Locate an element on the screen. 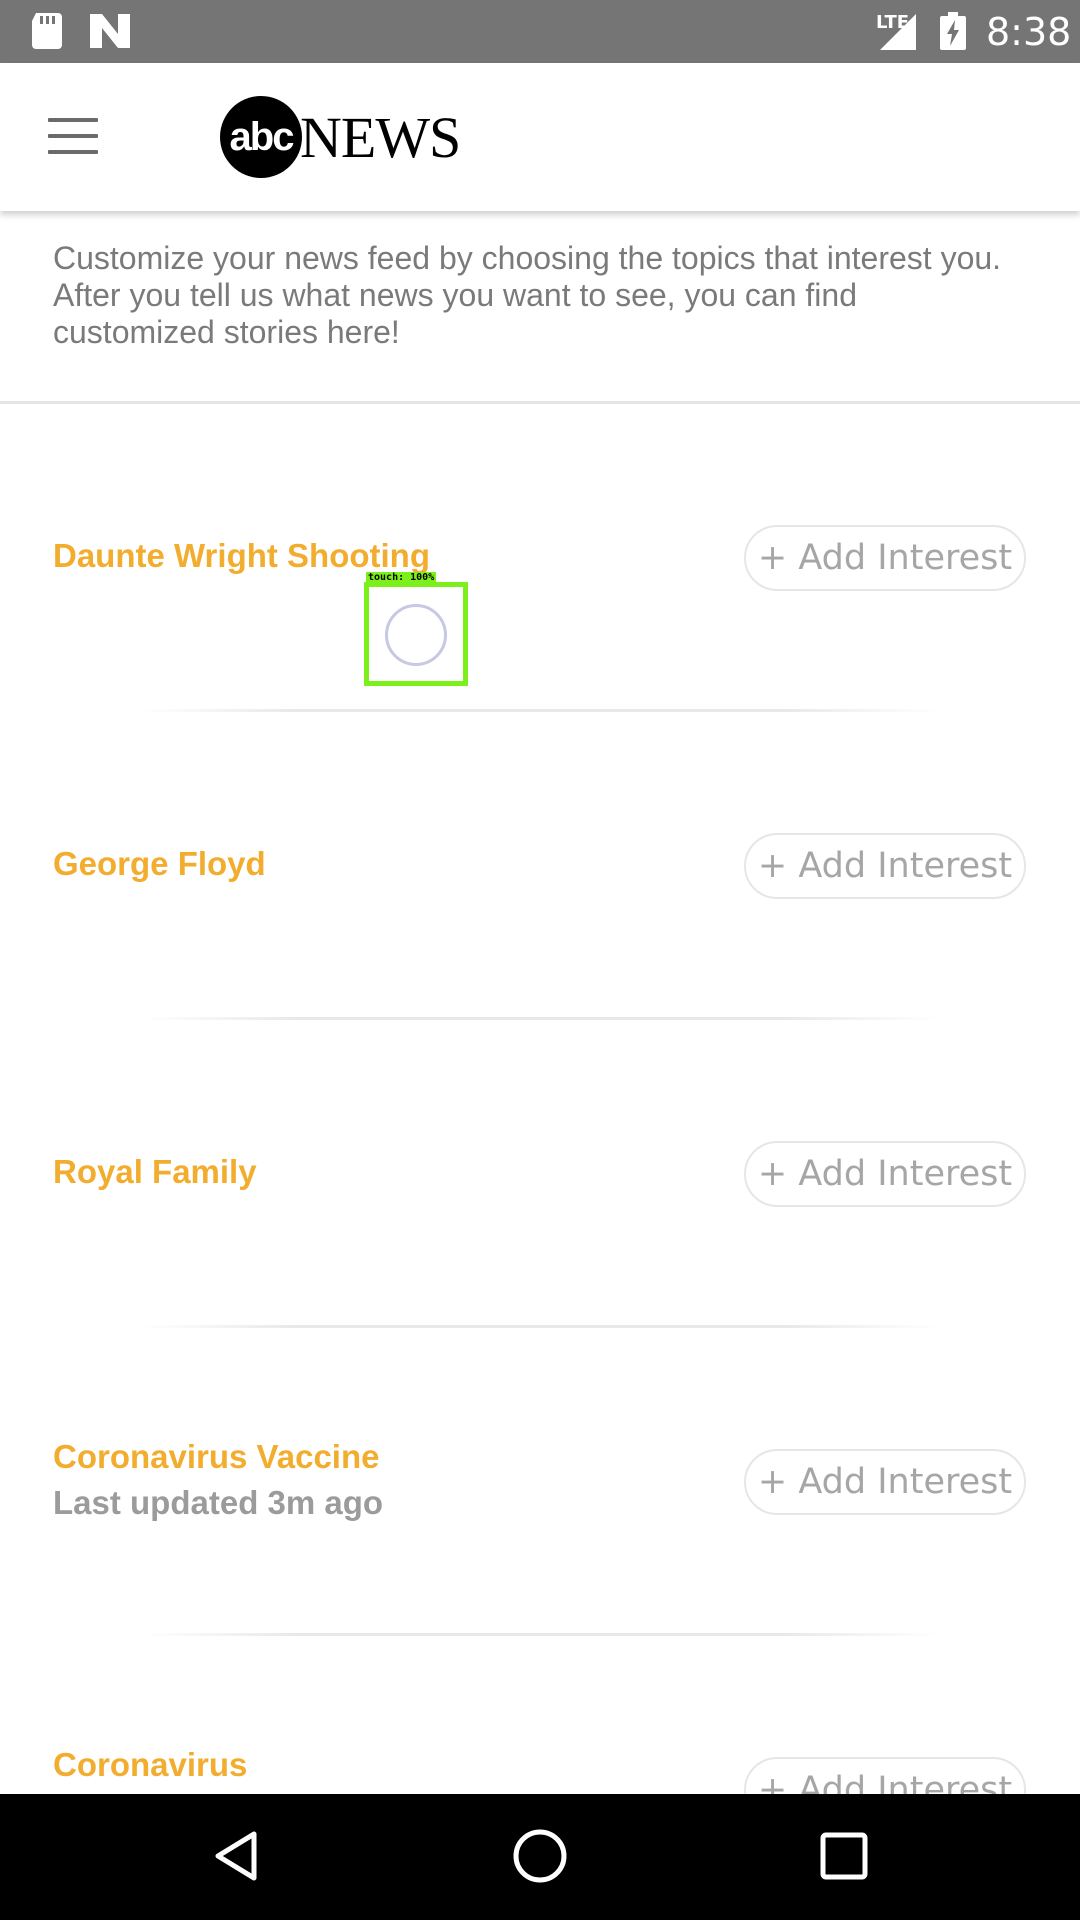  home-icon is located at coordinates (540, 1856).